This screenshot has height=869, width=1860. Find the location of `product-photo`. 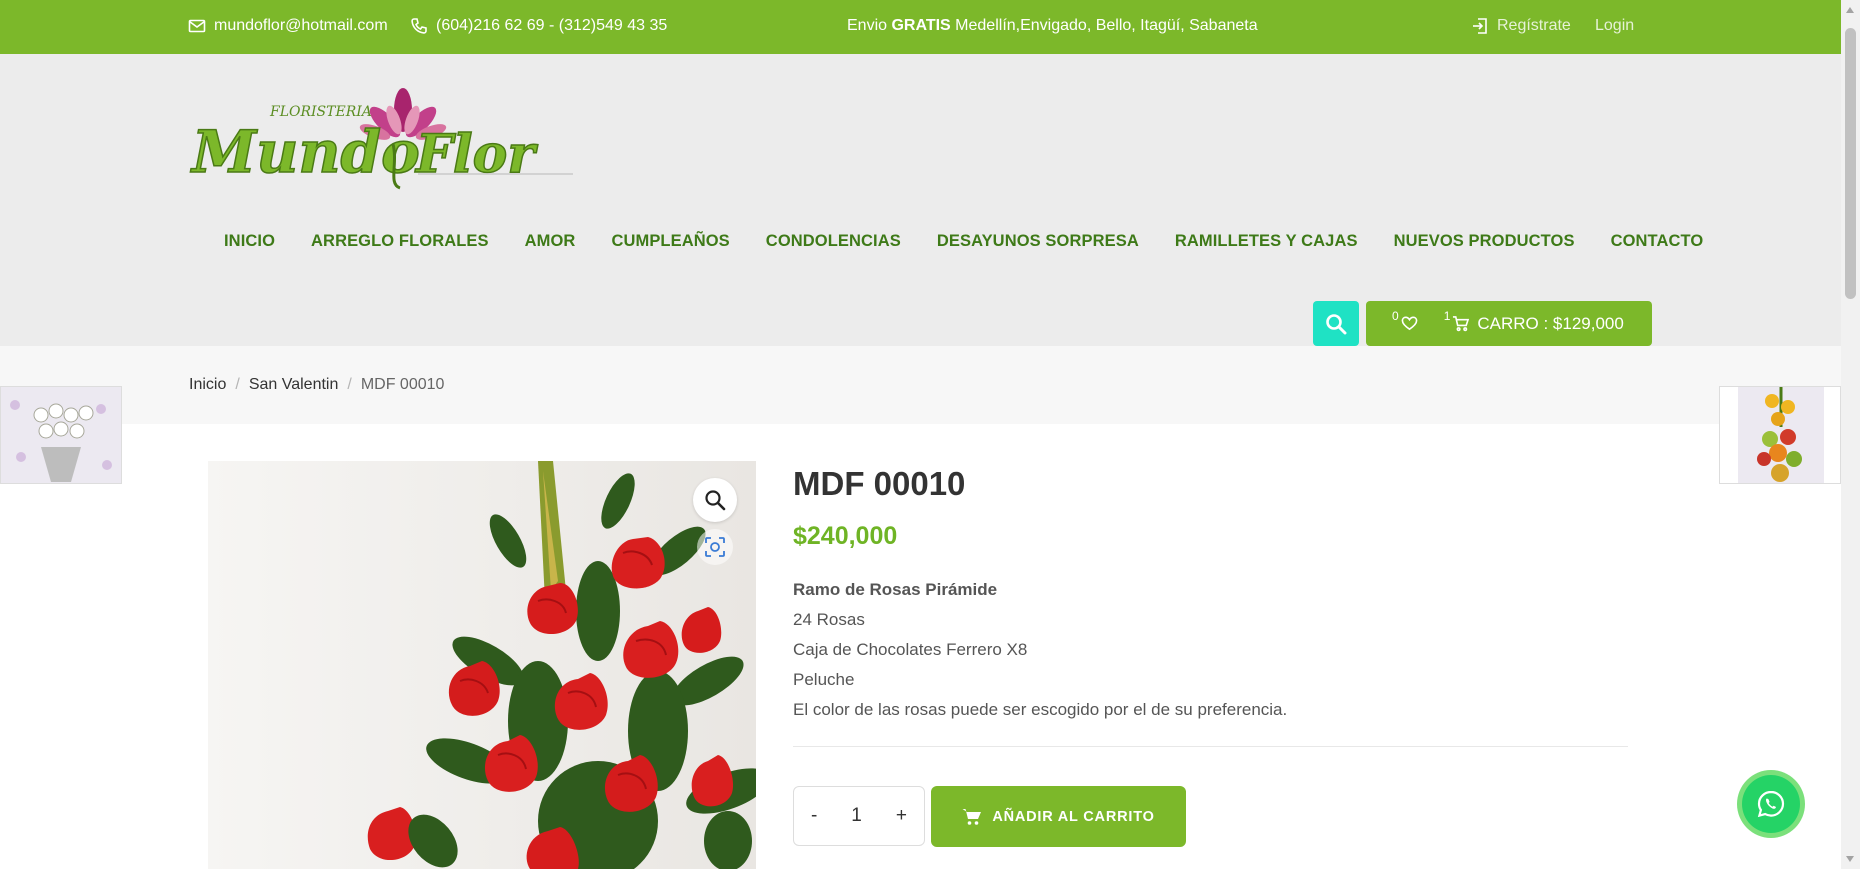

product-photo is located at coordinates (482, 665).